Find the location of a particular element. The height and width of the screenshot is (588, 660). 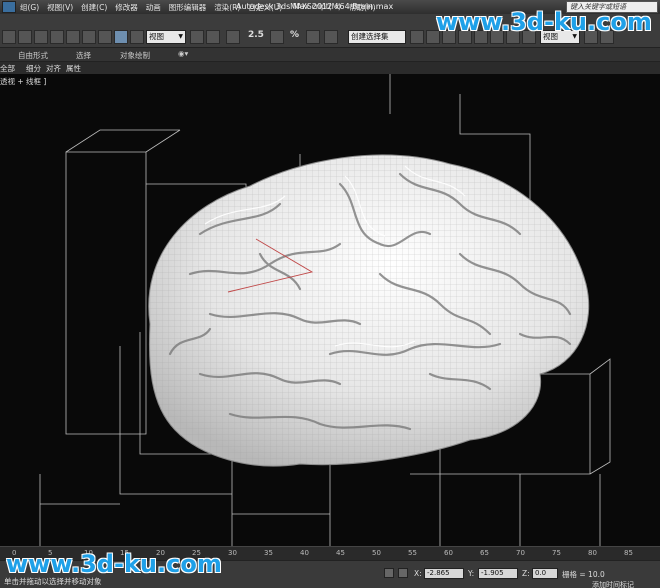

ribbon-tabs: 自由形式 选择 对象绘制 ◉▾ is located at coordinates (330, 55).